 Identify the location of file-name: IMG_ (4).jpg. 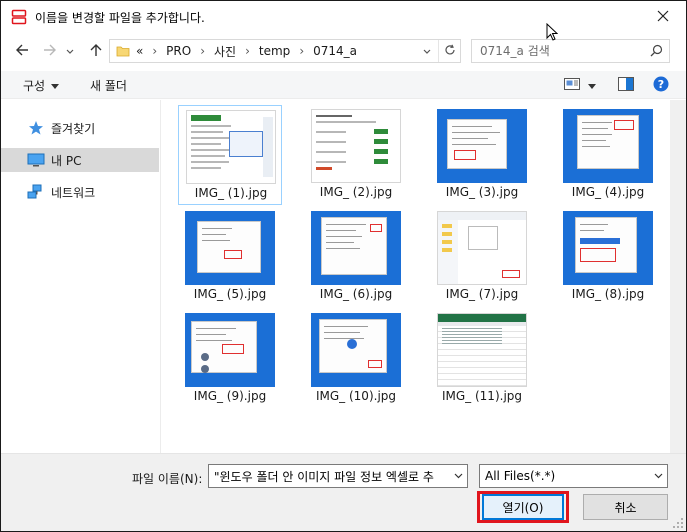
(608, 192).